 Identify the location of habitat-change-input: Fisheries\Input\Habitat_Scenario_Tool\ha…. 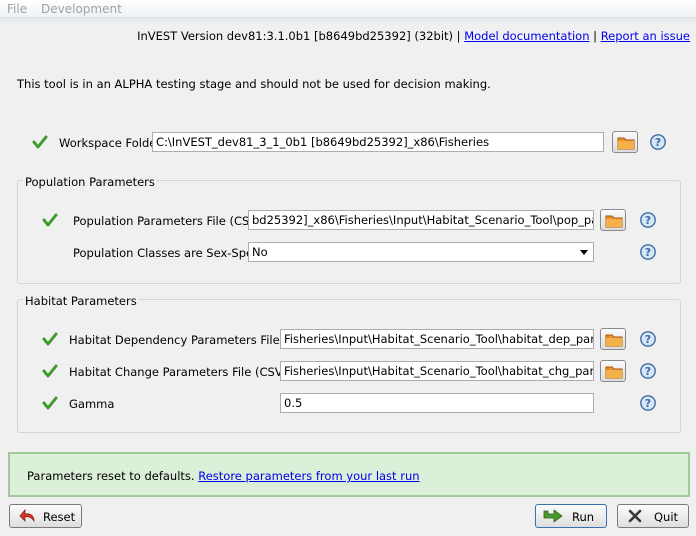
(437, 371).